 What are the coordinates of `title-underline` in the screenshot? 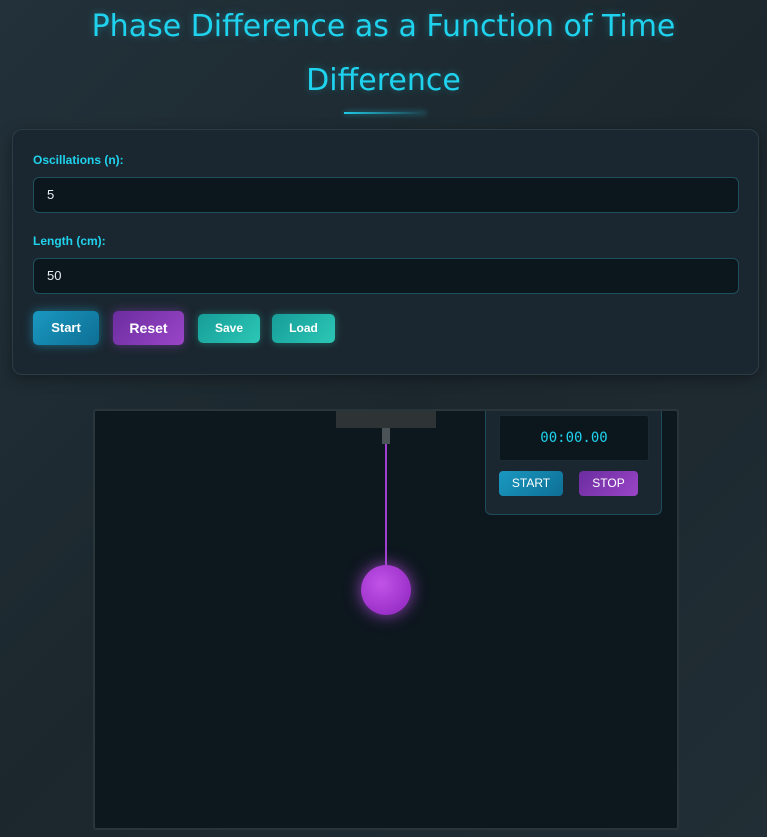 It's located at (385, 113).